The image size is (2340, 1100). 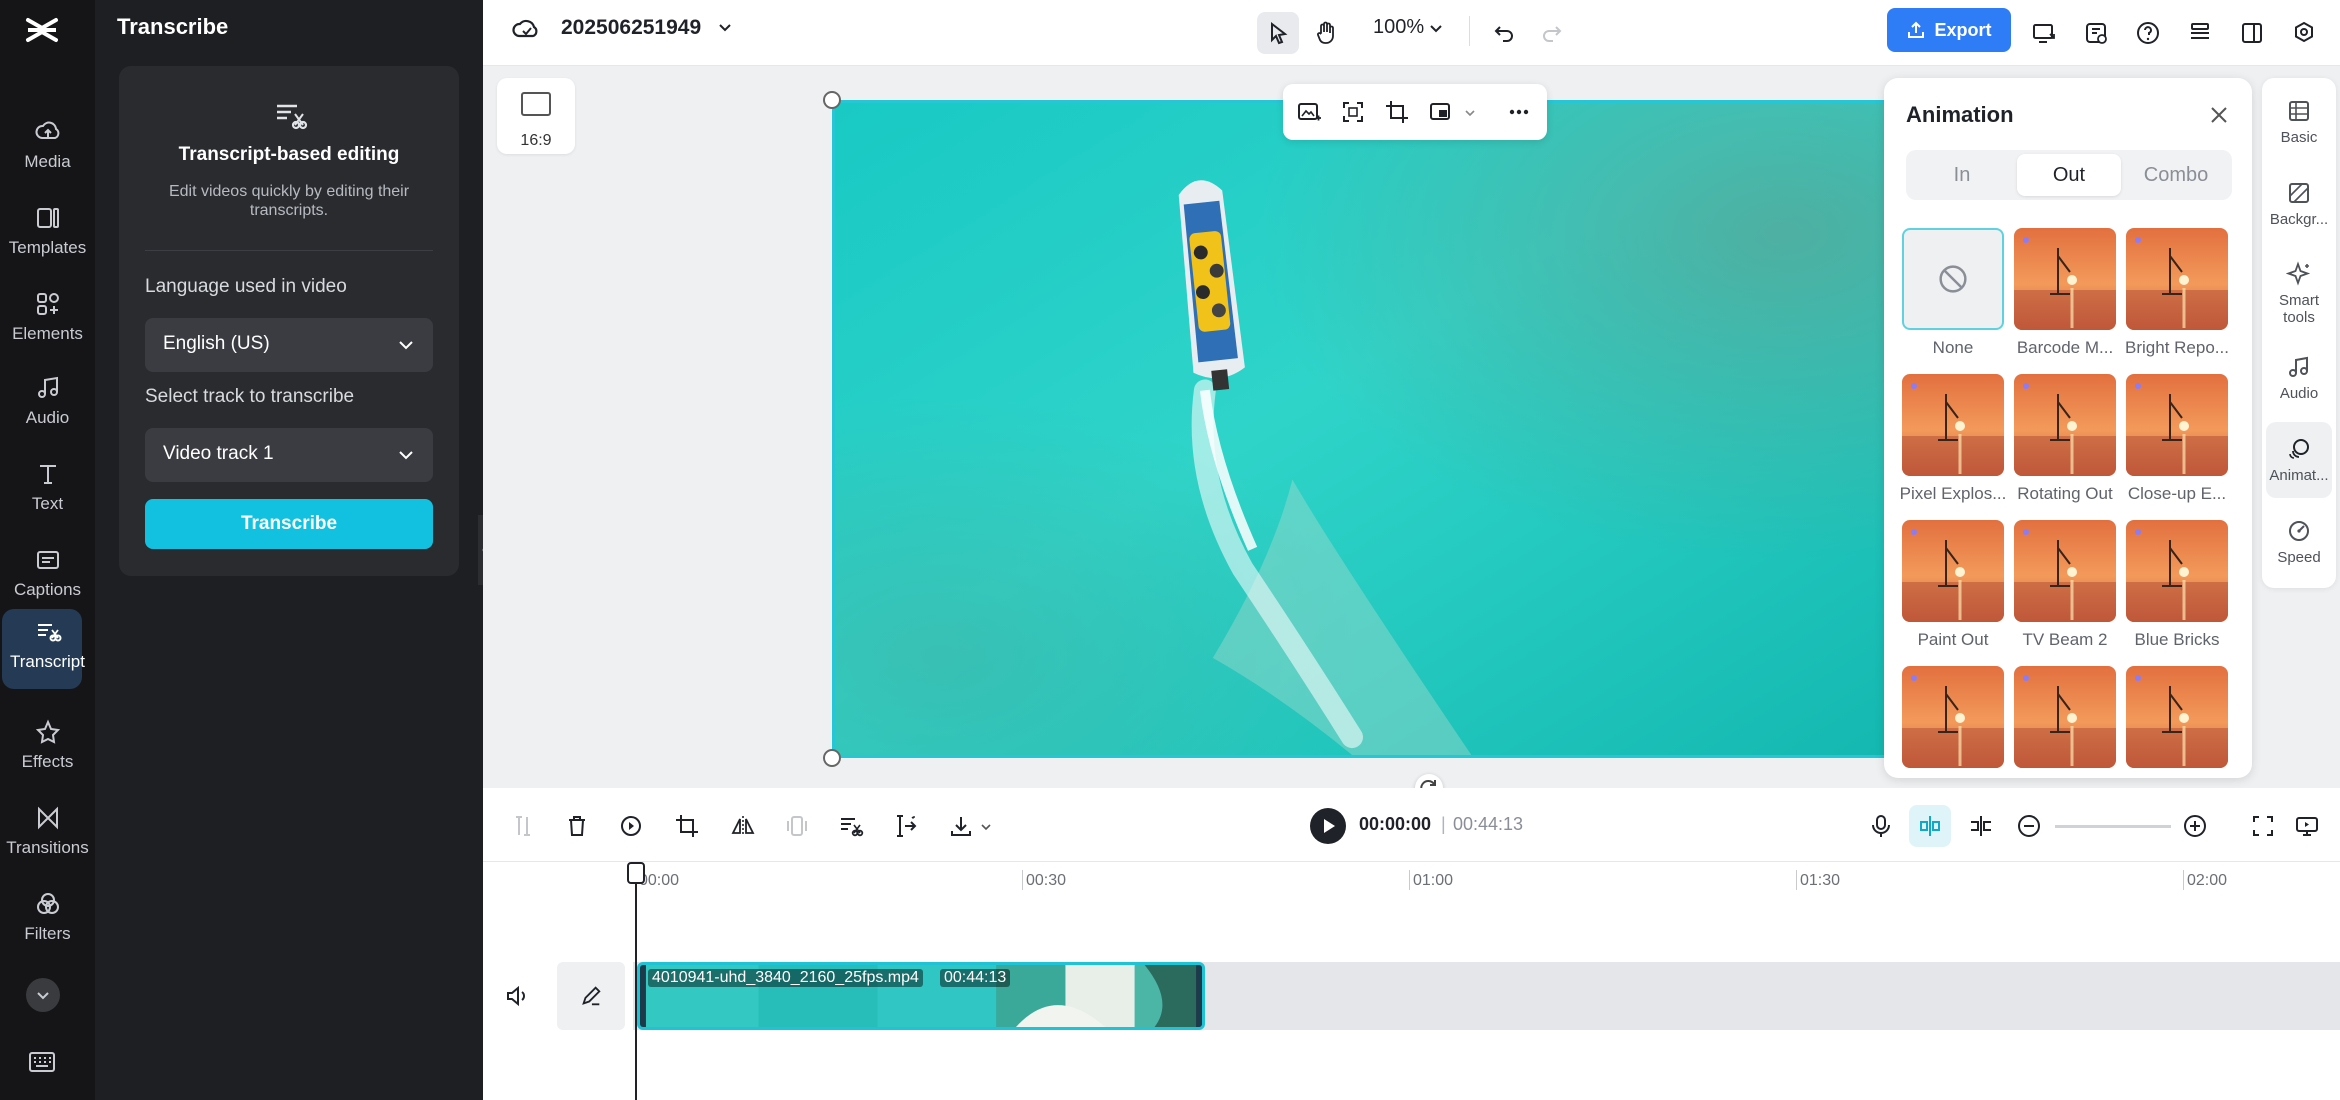 What do you see at coordinates (2299, 393) in the screenshot?
I see `tool-label: Audio` at bounding box center [2299, 393].